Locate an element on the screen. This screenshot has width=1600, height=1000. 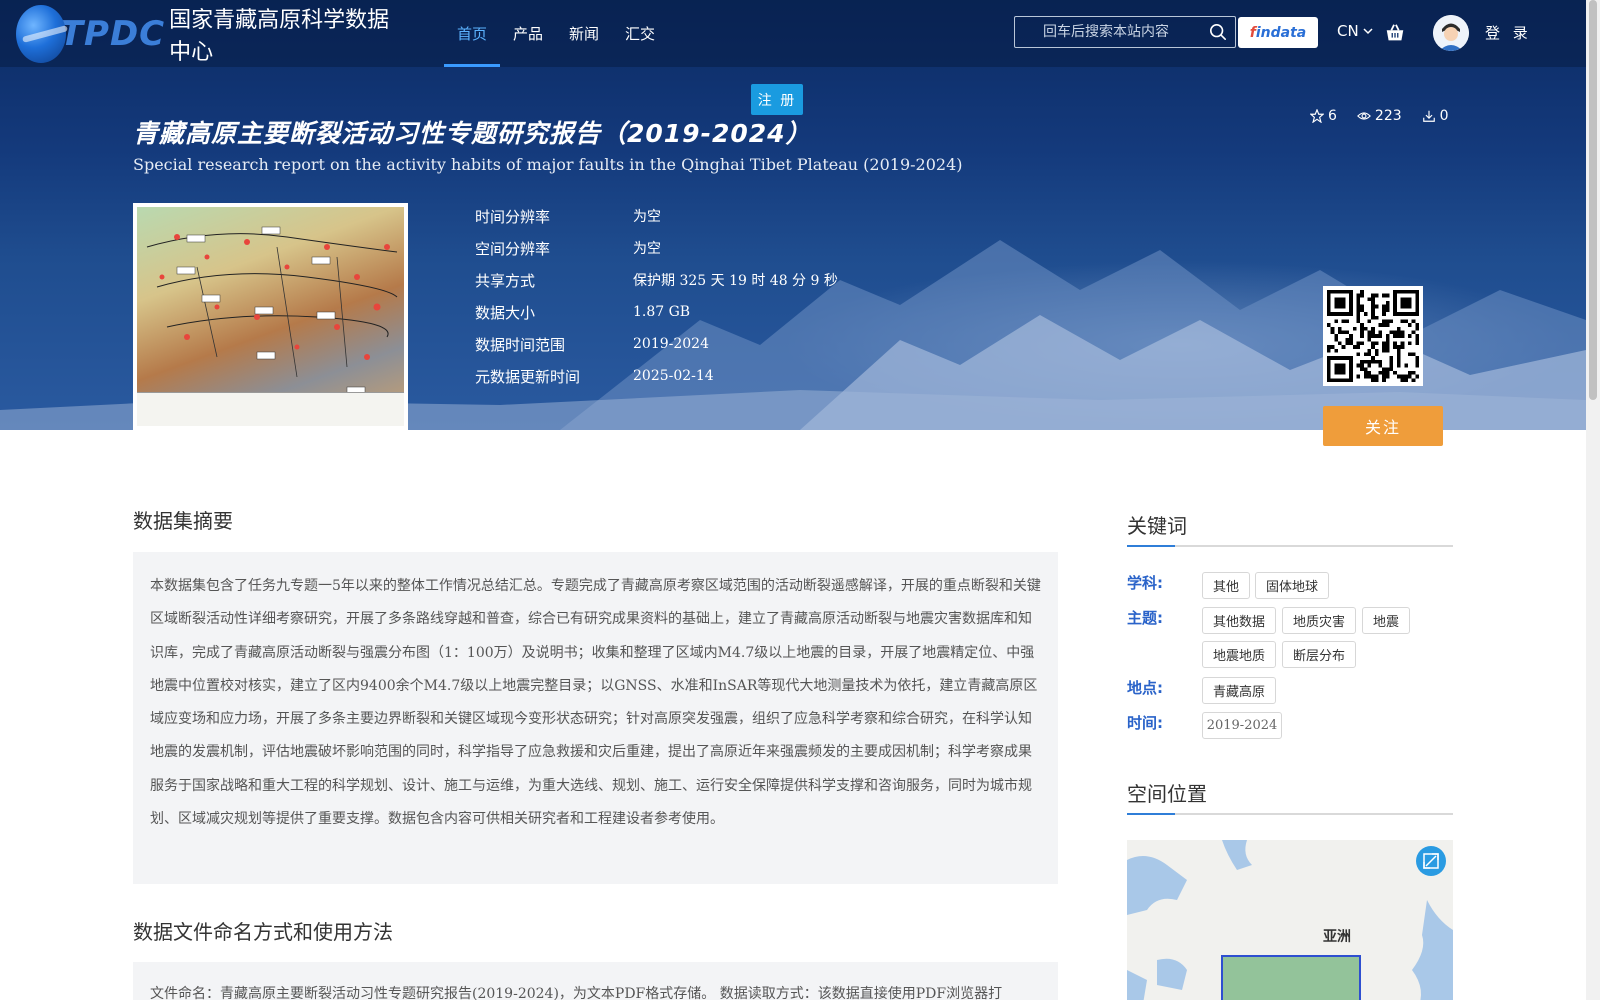
place-label: 地点: is located at coordinates (1145, 688).